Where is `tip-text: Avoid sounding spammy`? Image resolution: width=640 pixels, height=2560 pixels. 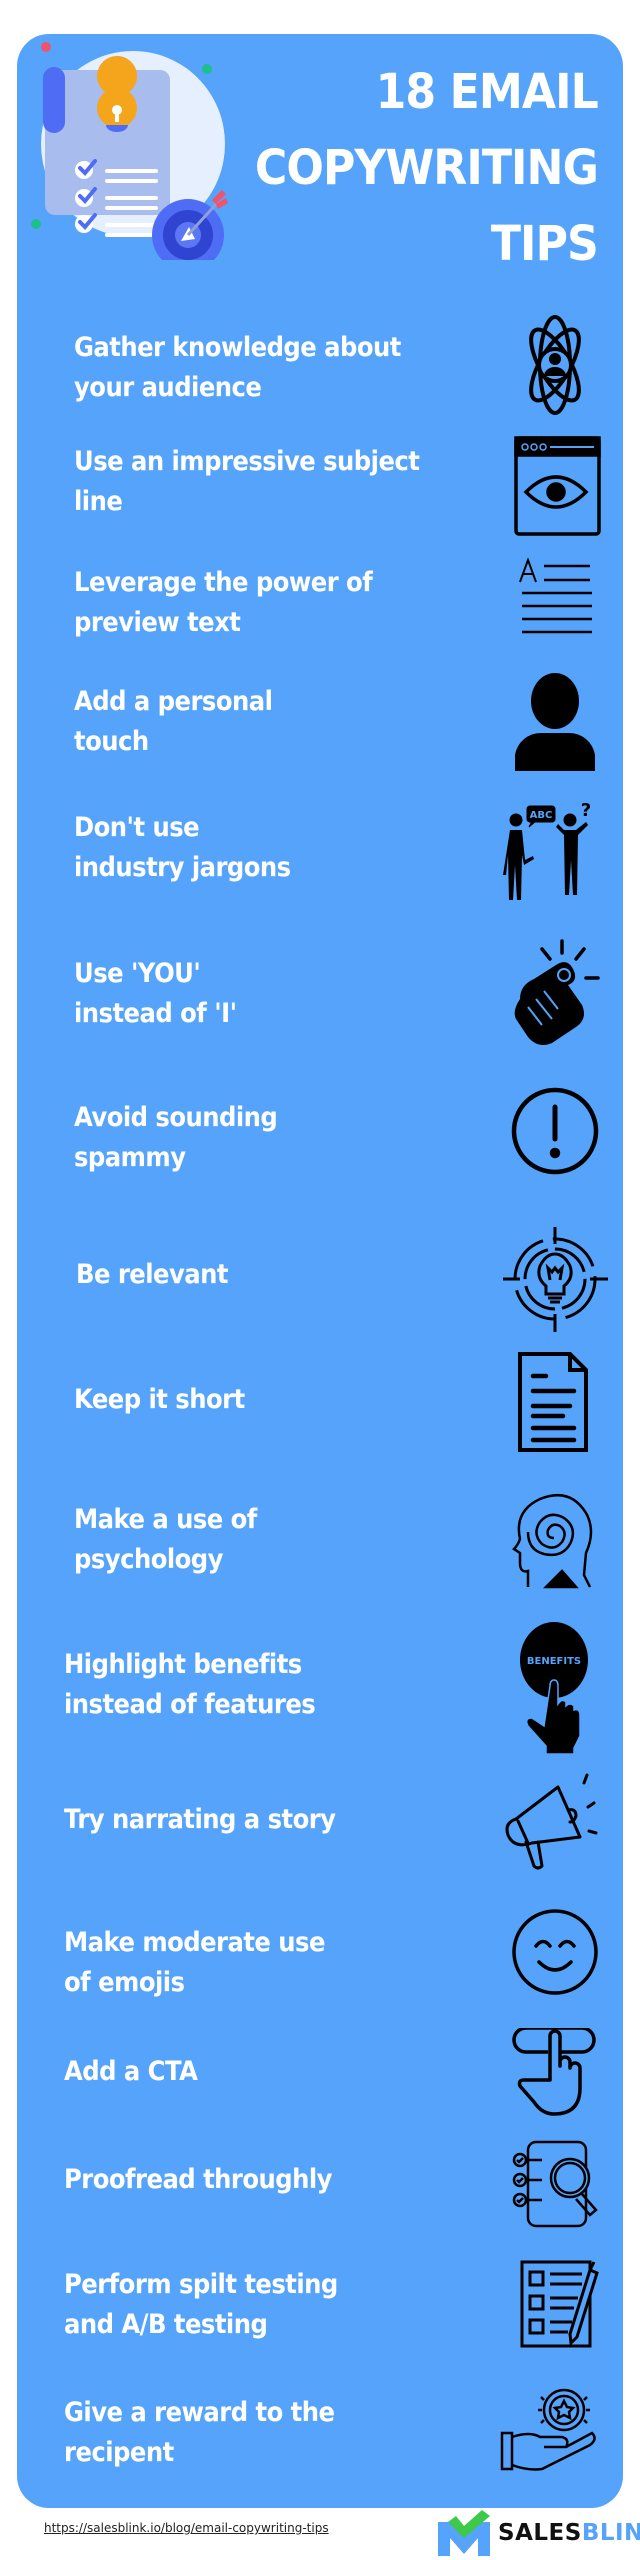
tip-text: Avoid sounding spammy is located at coordinates (176, 1138).